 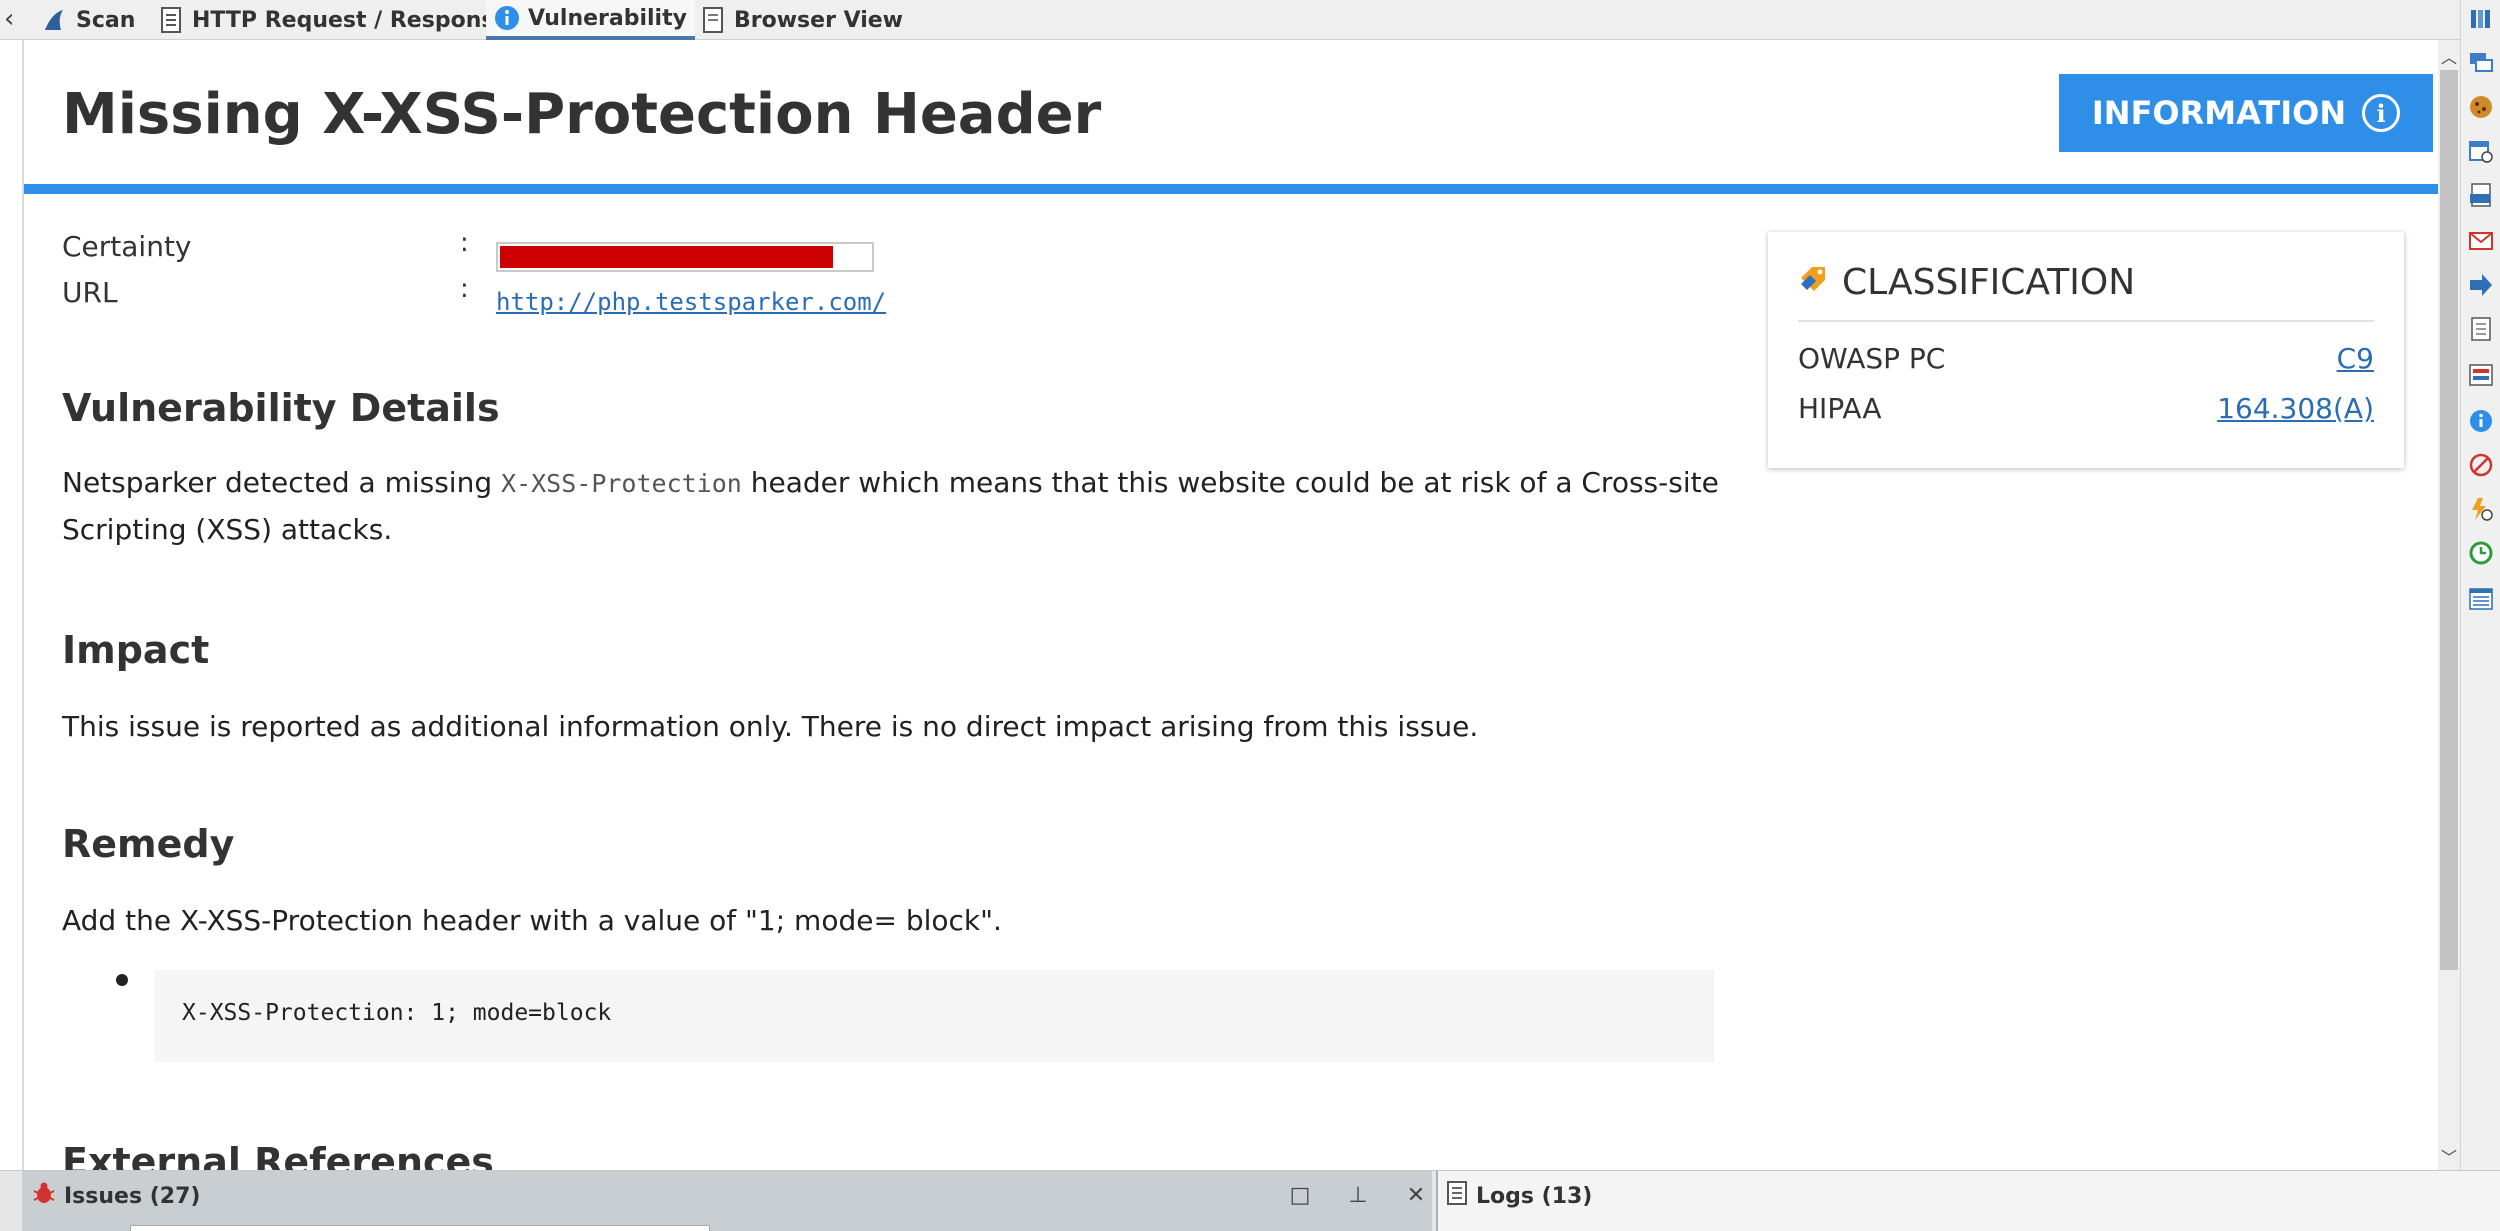 I want to click on vertical-scrollbar: ︿ ﹀, so click(x=2449, y=605).